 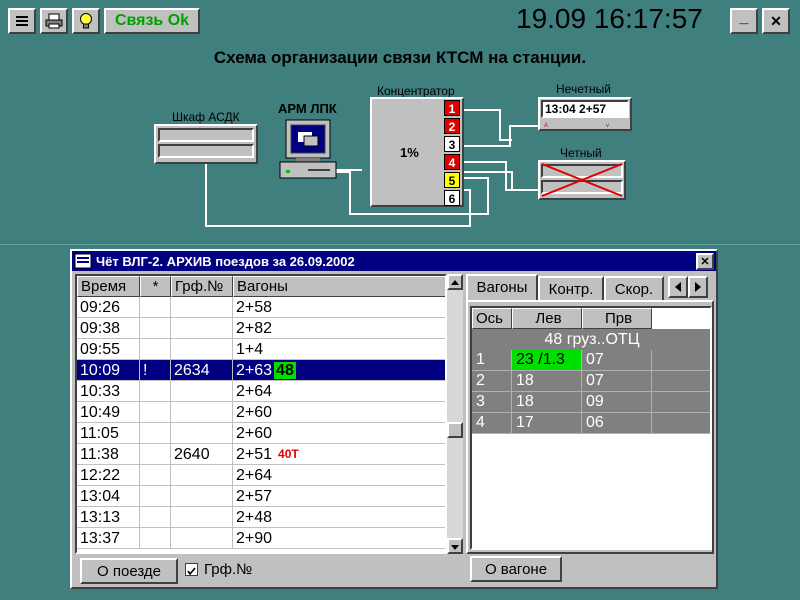 I want to click on train-info-button: О поезде, so click(x=129, y=571).